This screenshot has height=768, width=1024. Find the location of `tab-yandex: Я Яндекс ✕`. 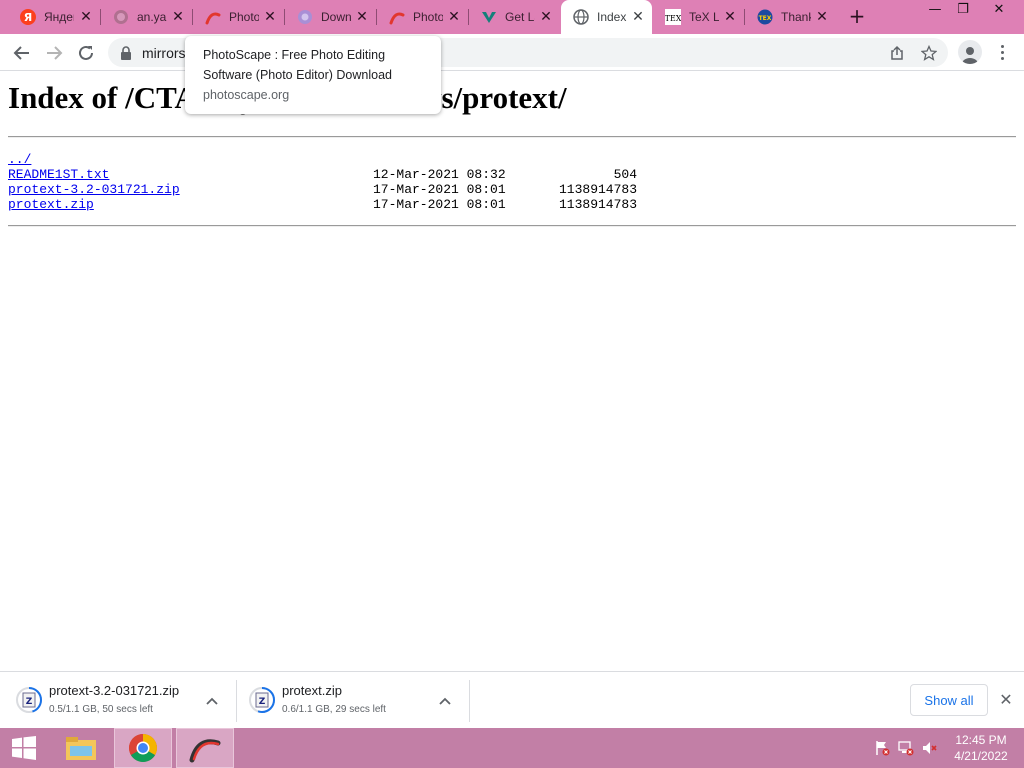

tab-yandex: Я Яндекс ✕ is located at coordinates (50, 17).